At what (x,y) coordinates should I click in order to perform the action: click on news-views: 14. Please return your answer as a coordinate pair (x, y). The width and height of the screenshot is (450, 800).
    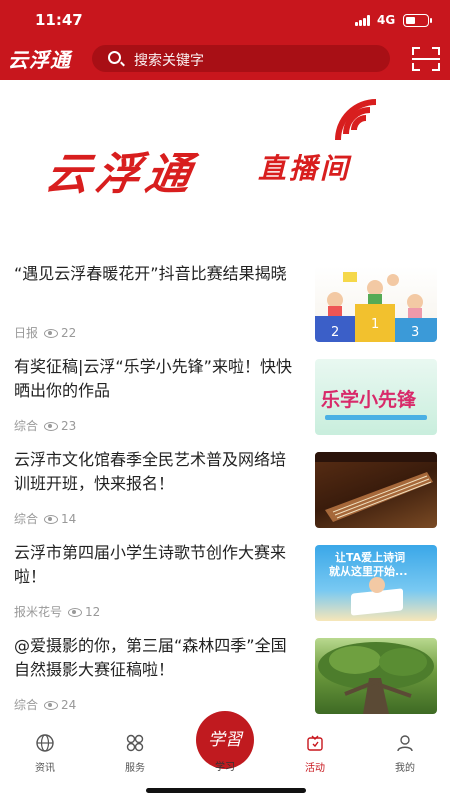
    Looking at the image, I should click on (69, 519).